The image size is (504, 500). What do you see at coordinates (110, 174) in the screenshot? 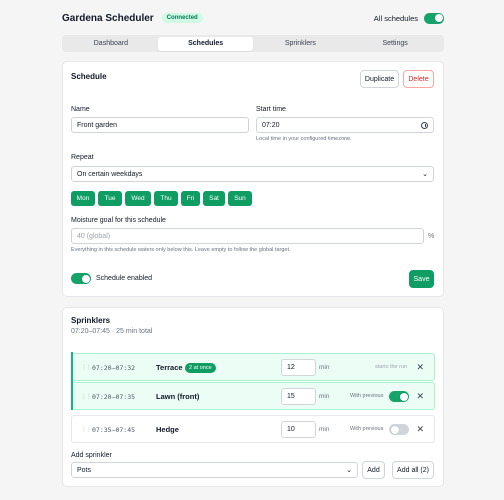
I see `repeat-value: On certain weekdays` at bounding box center [110, 174].